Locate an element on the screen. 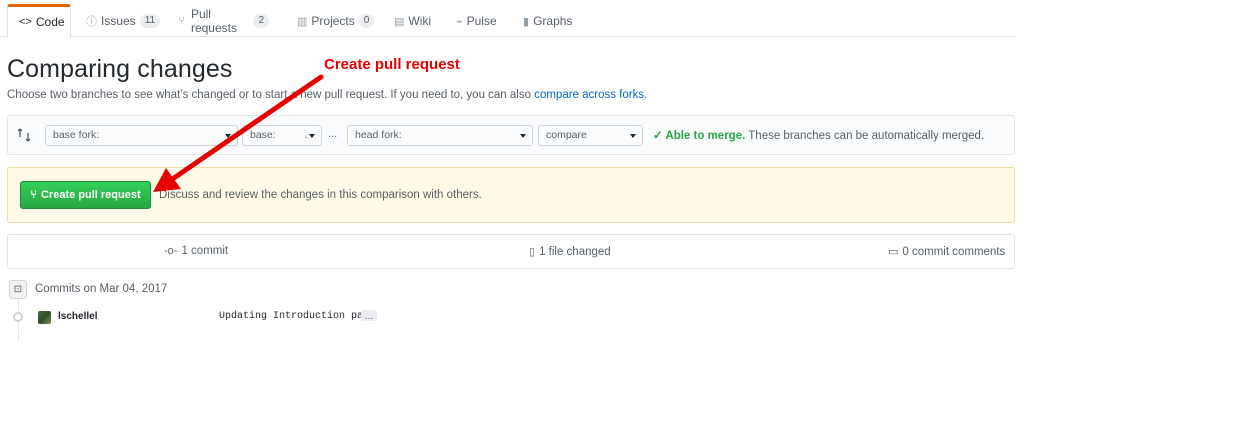 The width and height of the screenshot is (1255, 433). tab-label: Issues is located at coordinates (118, 21).